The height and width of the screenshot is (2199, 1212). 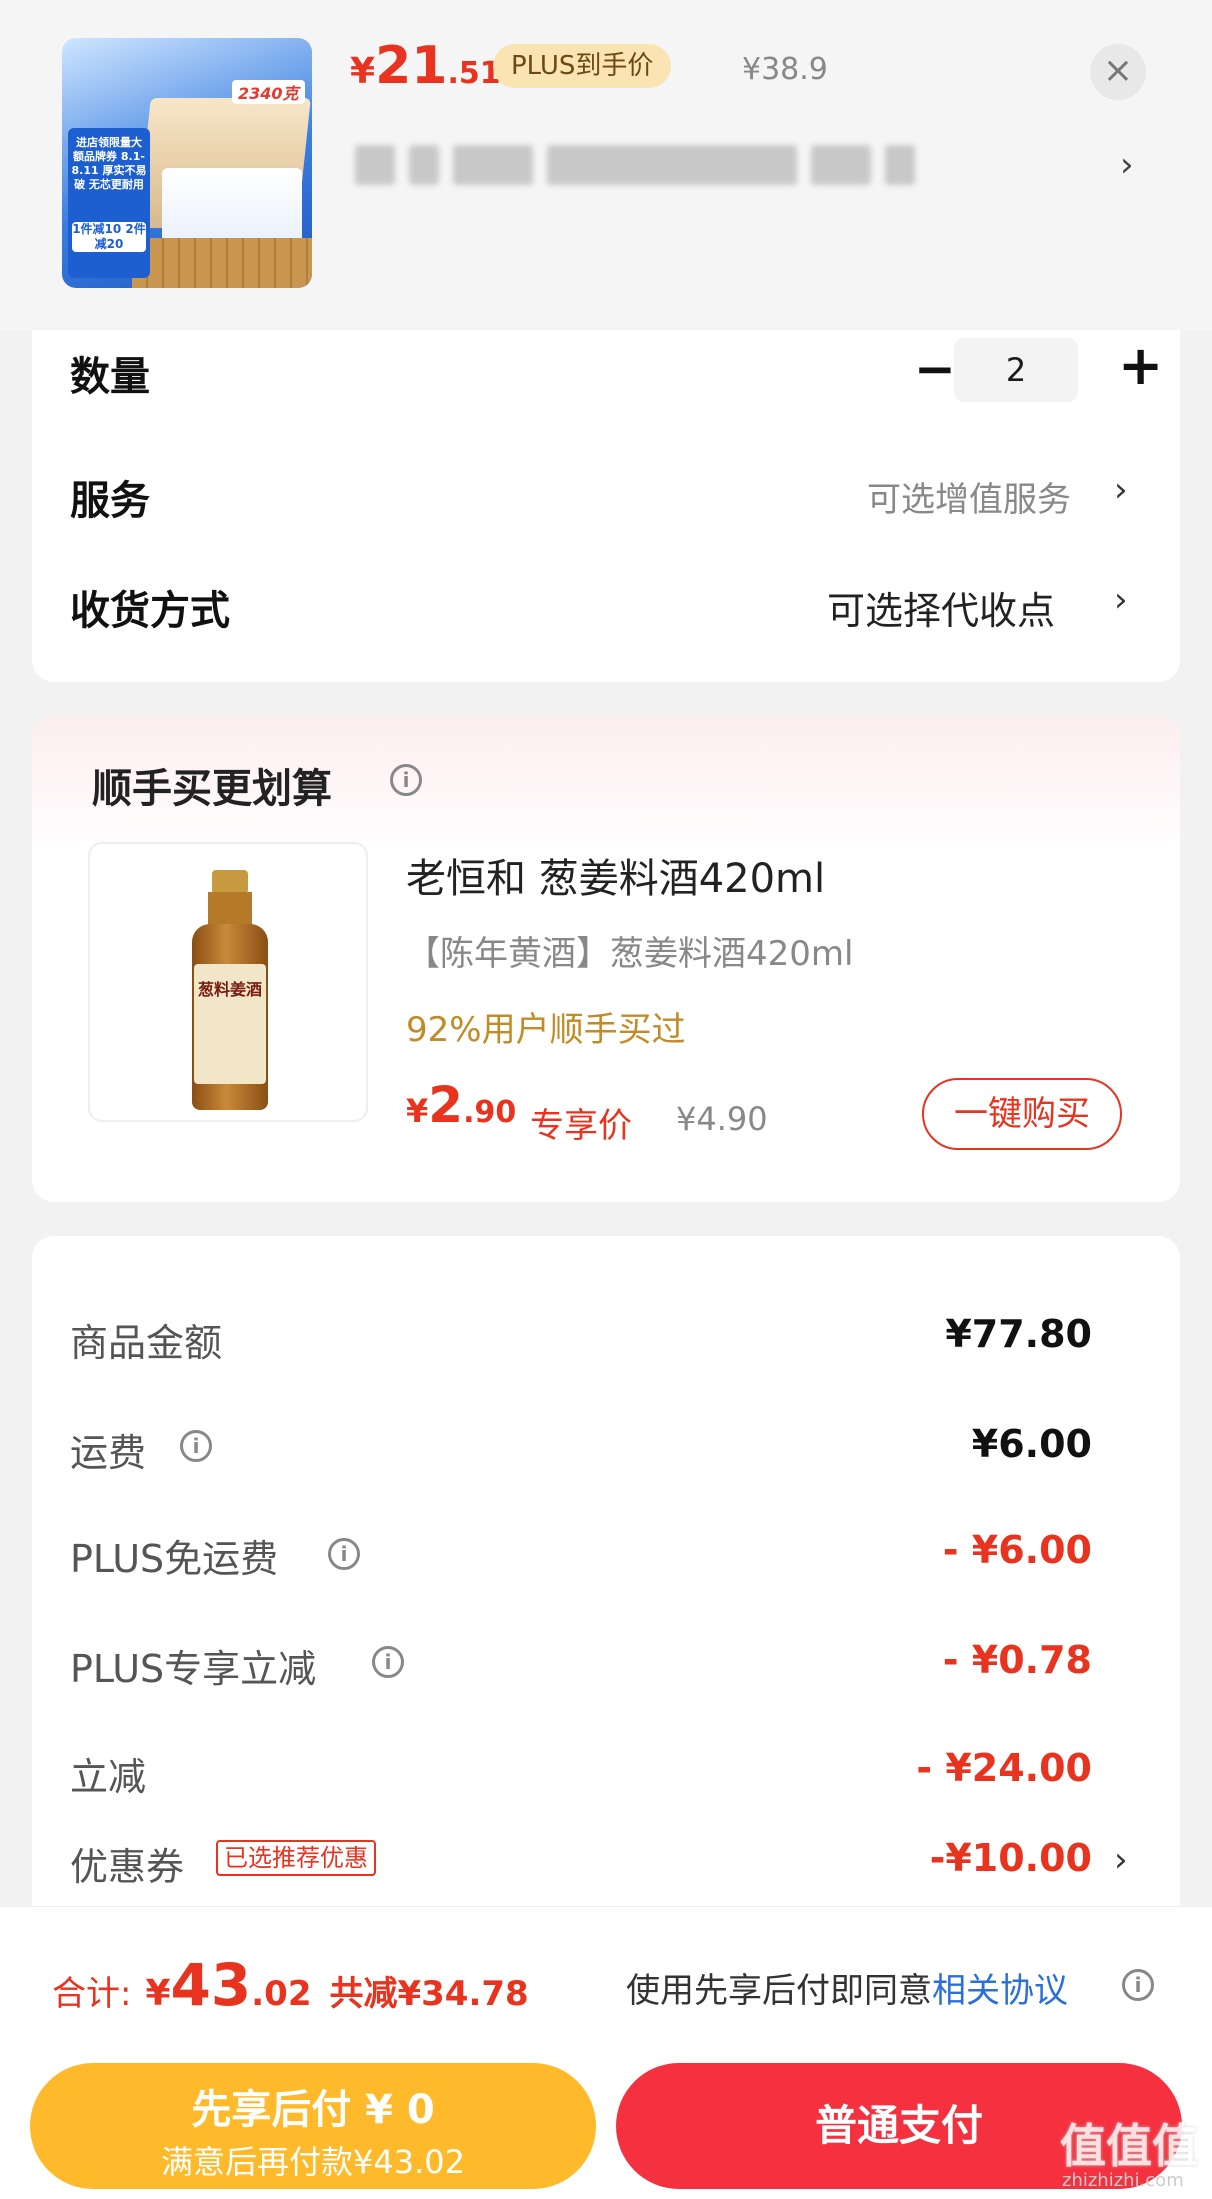 I want to click on delivery-value: 可选择代收点, so click(x=941, y=607).